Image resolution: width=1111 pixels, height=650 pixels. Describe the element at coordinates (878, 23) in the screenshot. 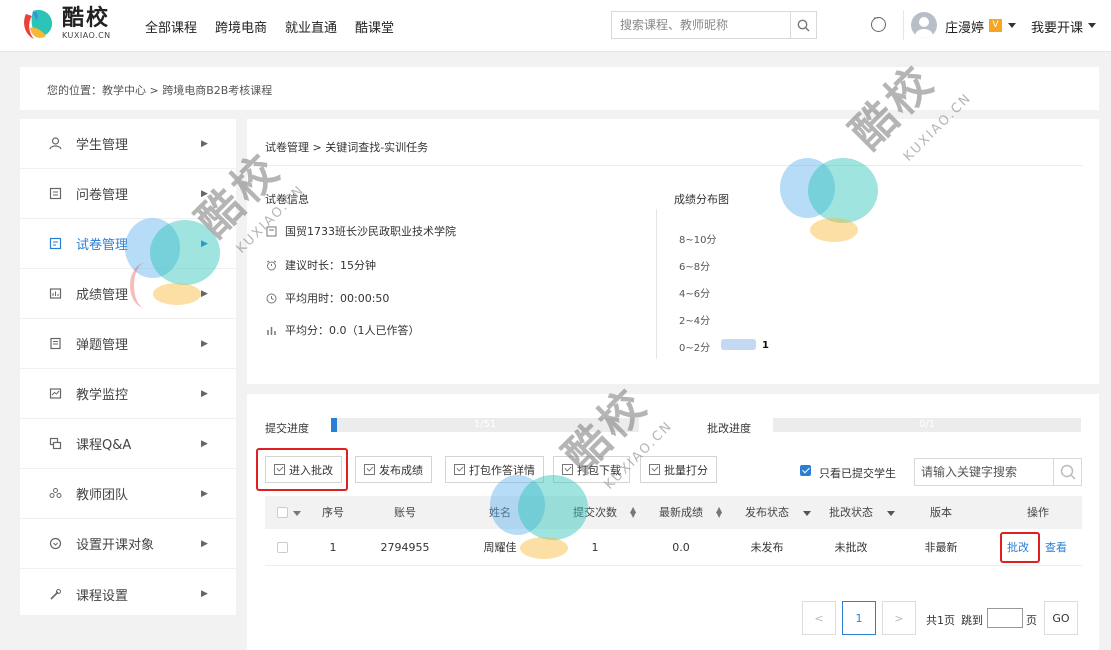

I see `message-icon` at that location.